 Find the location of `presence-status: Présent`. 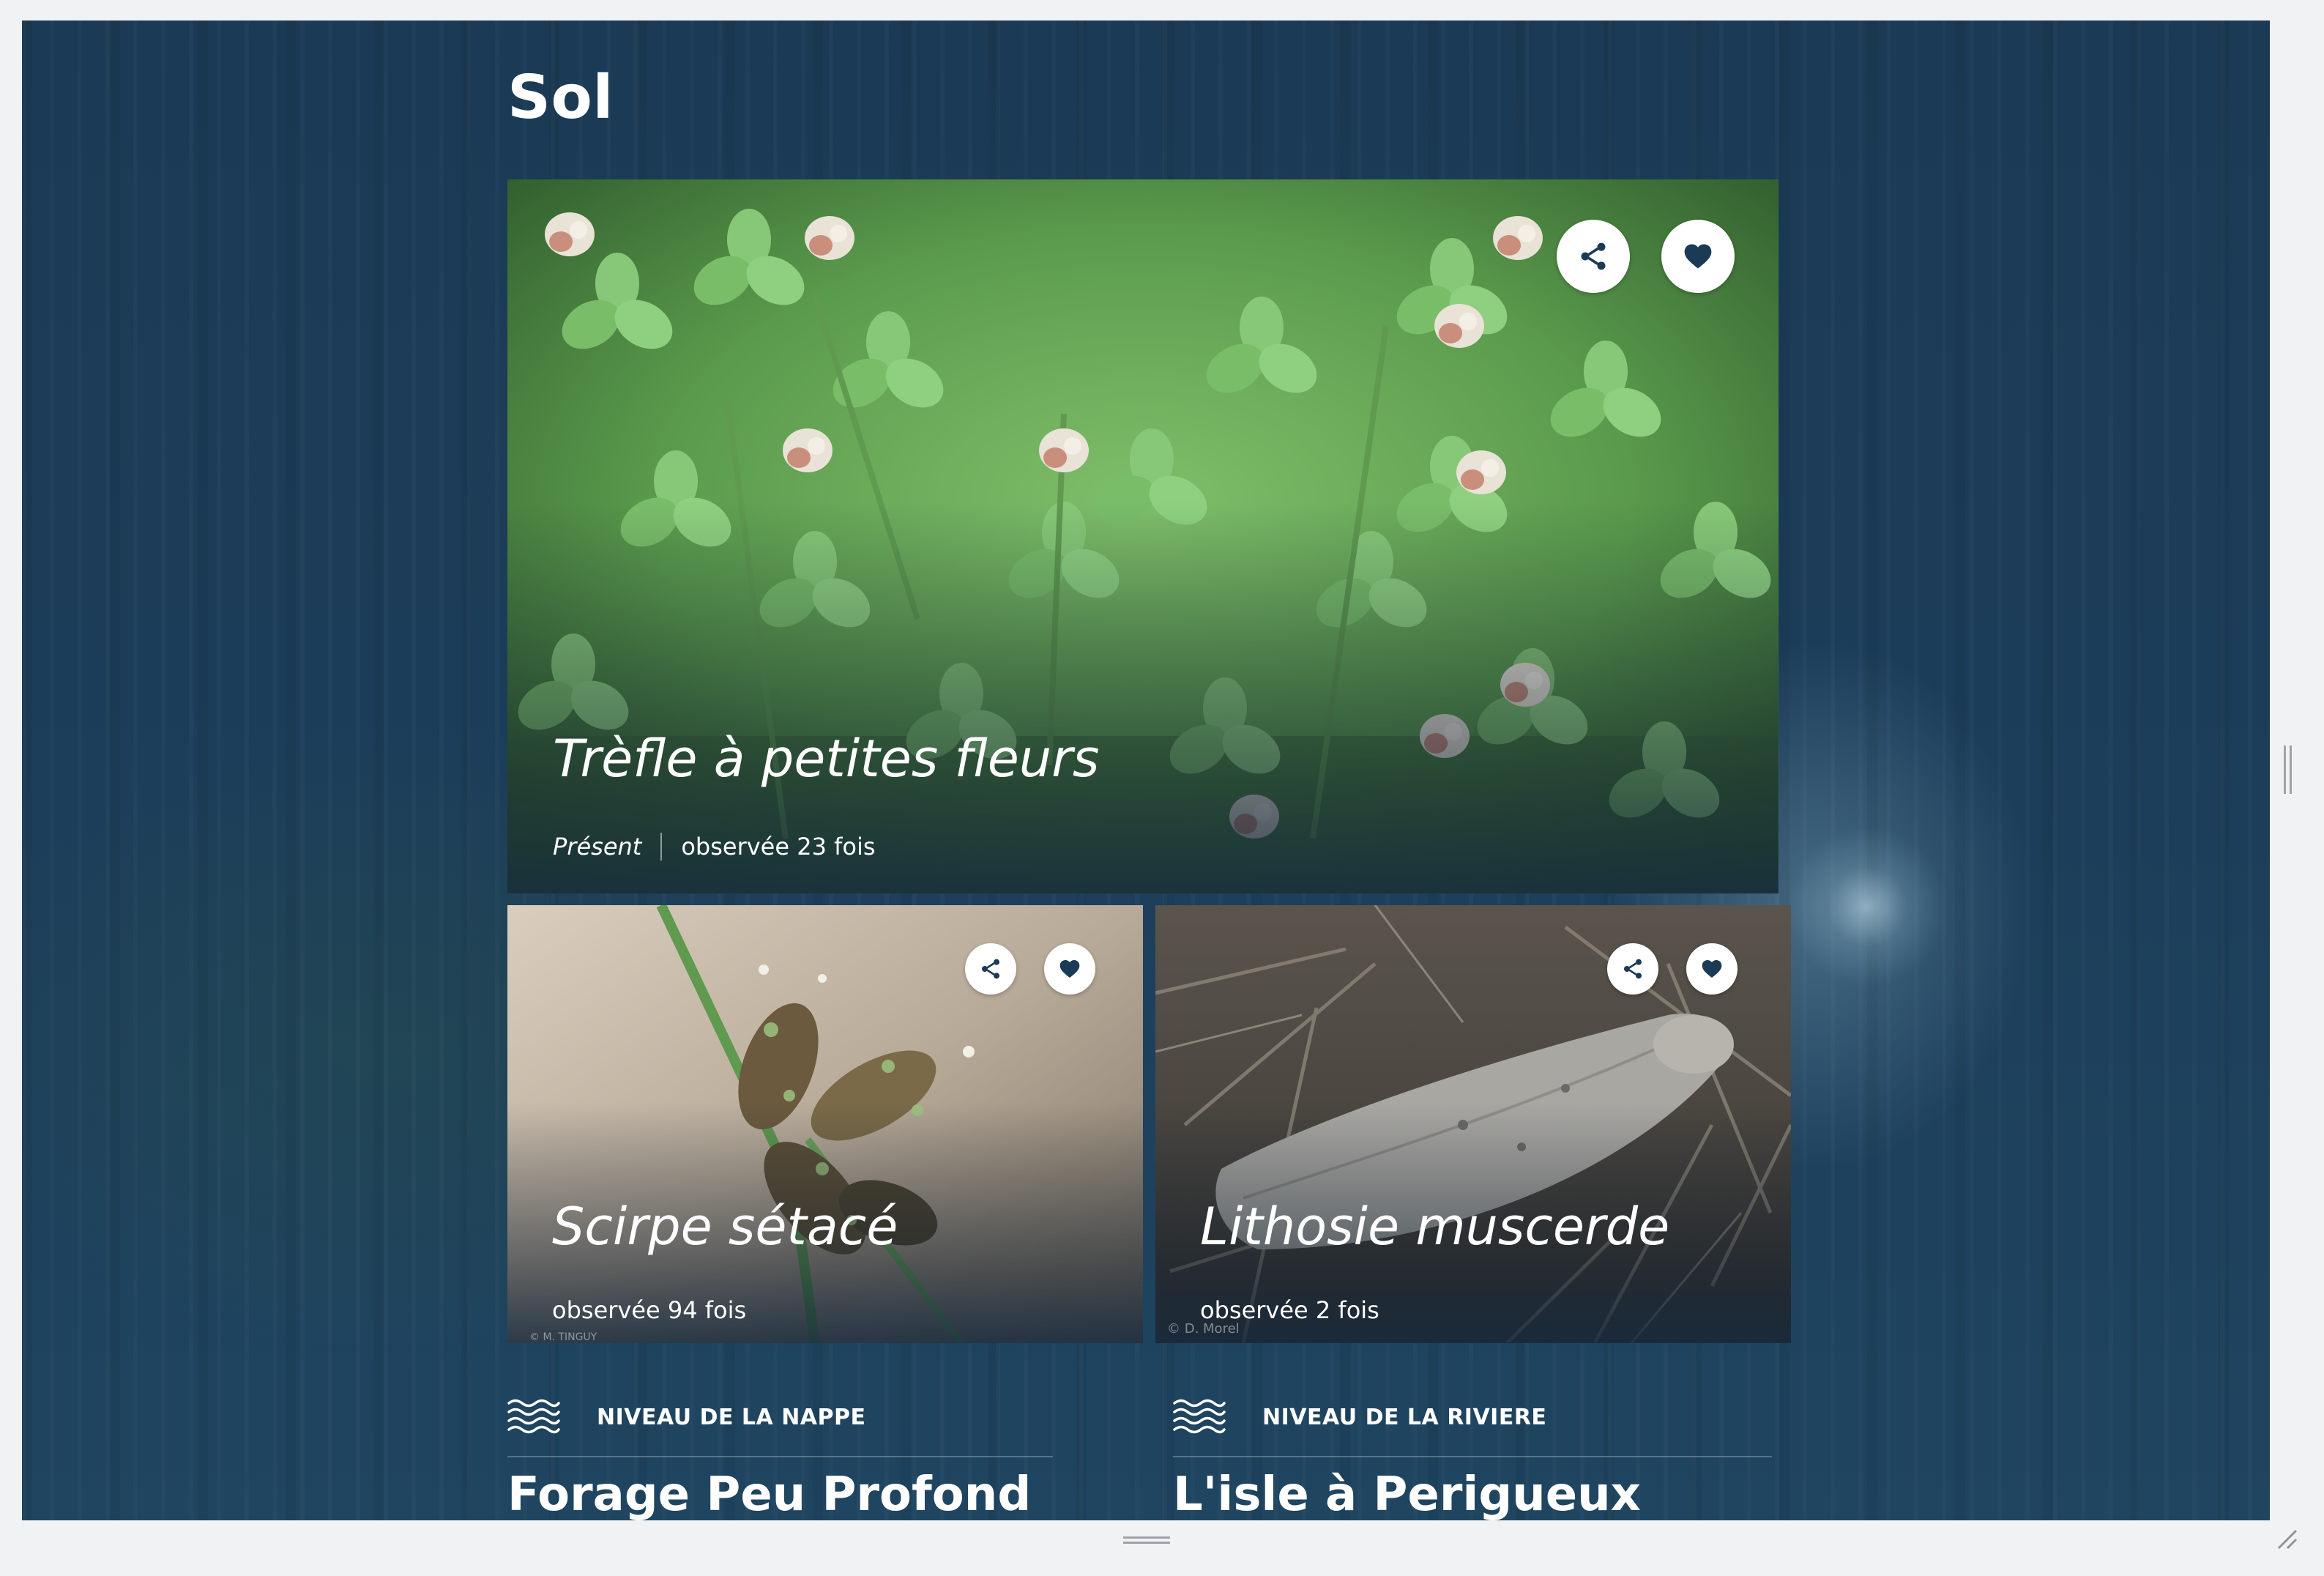

presence-status: Présent is located at coordinates (597, 847).